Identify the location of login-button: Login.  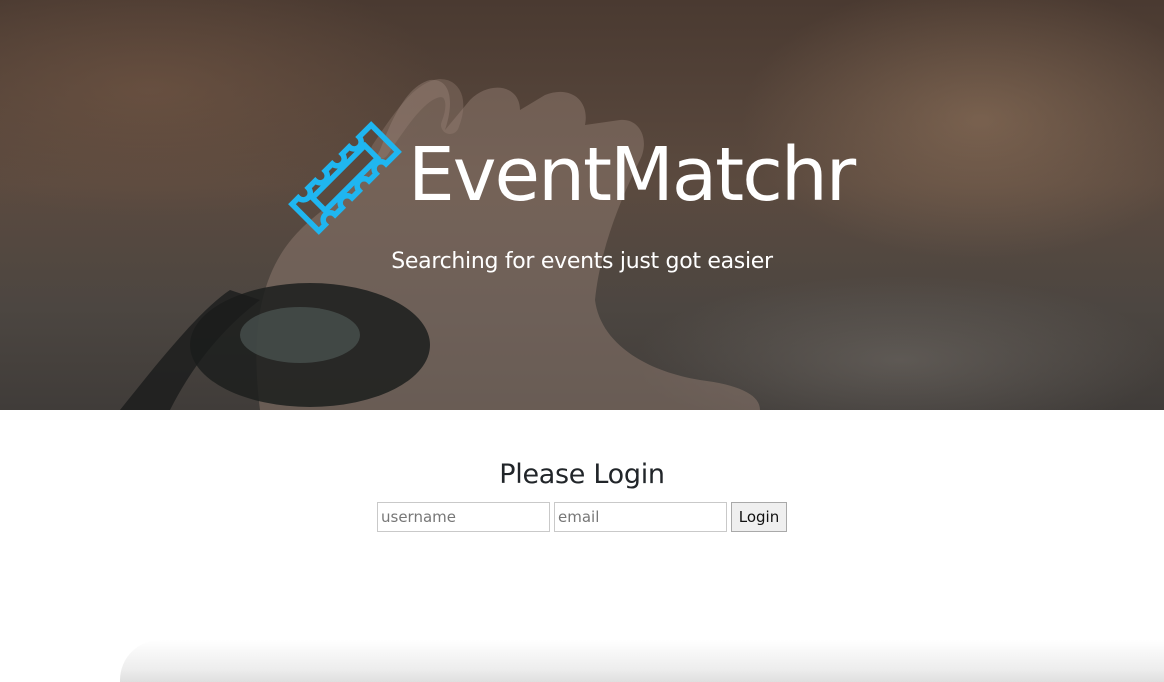
(759, 517).